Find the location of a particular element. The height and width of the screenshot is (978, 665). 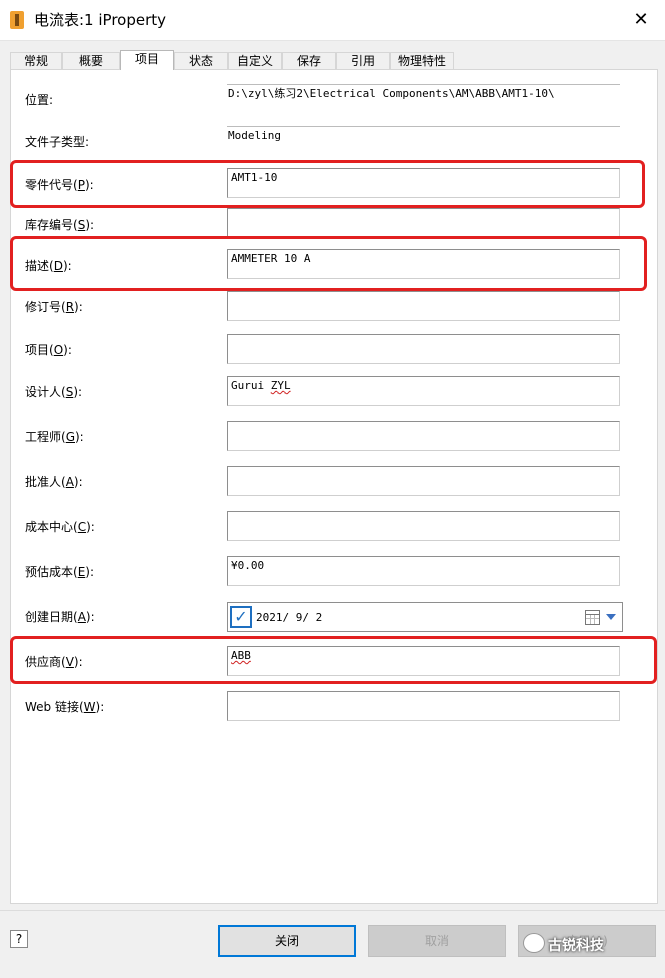

revision-input is located at coordinates (423, 306).